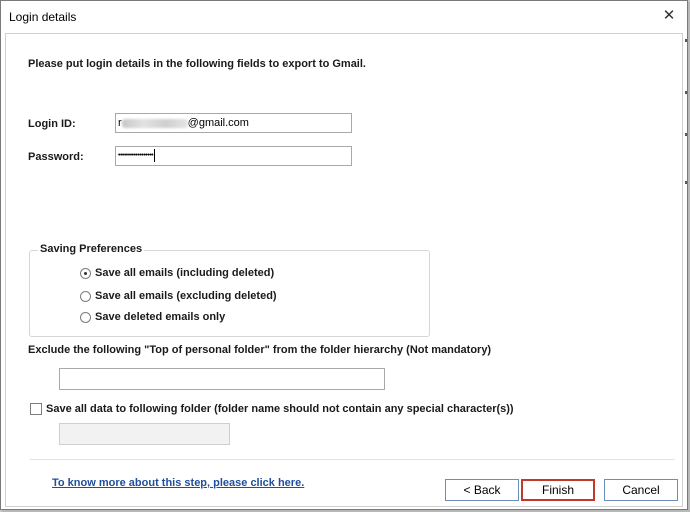 The width and height of the screenshot is (690, 512). What do you see at coordinates (144, 434) in the screenshot?
I see `folder-name-input` at bounding box center [144, 434].